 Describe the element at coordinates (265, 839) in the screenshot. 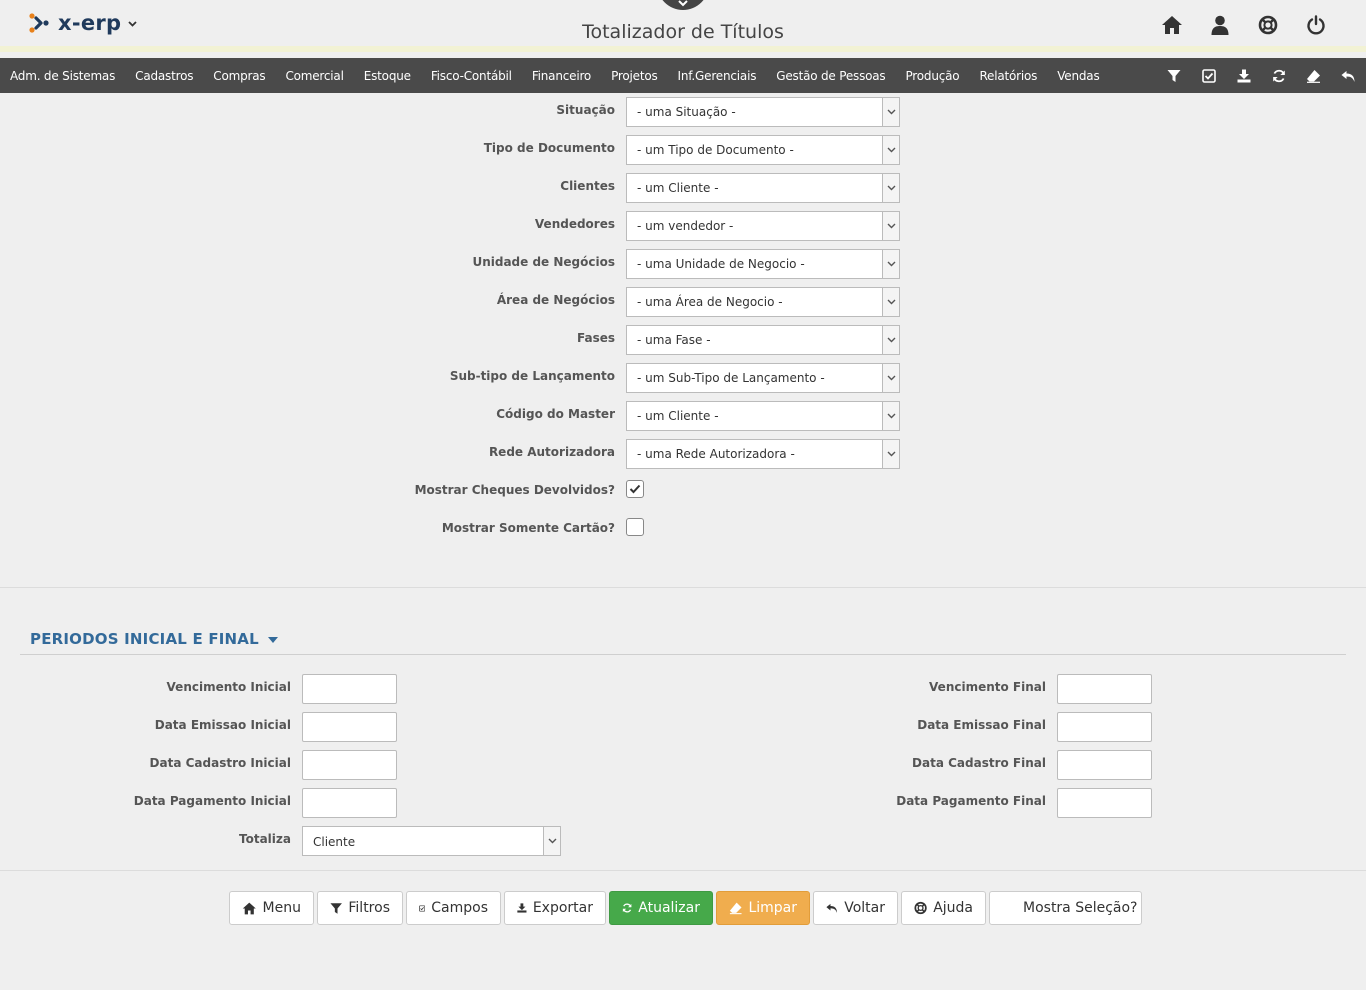

I see `totaliza-label: Totaliza` at that location.